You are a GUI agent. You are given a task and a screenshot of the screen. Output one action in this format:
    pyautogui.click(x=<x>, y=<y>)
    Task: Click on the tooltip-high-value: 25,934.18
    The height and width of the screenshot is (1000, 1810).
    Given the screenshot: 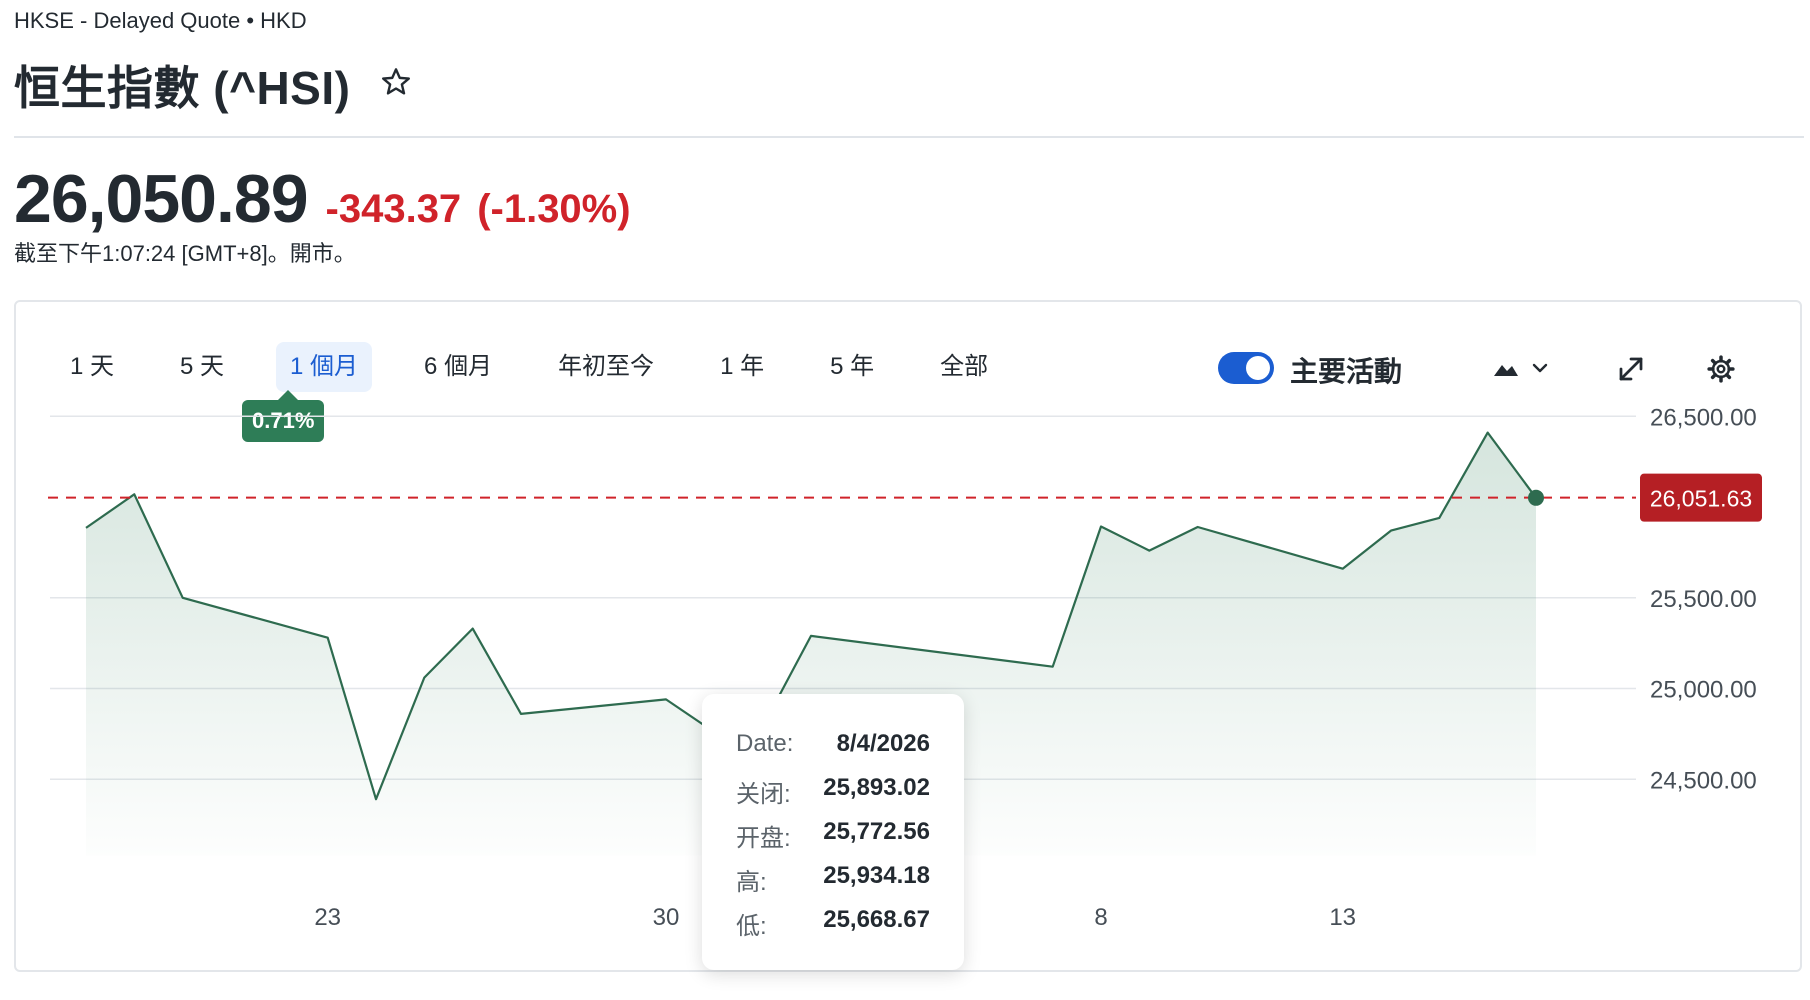 What is the action you would take?
    pyautogui.click(x=876, y=875)
    